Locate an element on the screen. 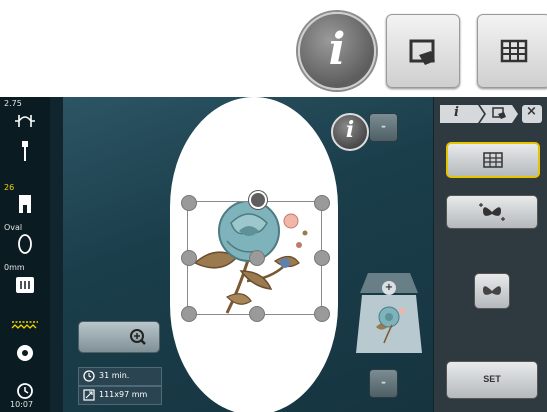 The height and width of the screenshot is (412, 547). zoom-in-icon is located at coordinates (138, 337).